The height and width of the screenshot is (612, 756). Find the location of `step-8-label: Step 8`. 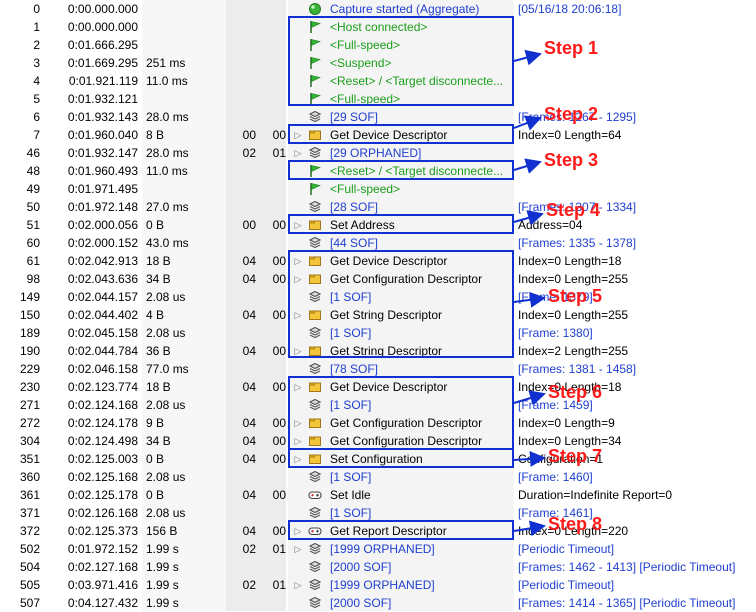

step-8-label: Step 8 is located at coordinates (575, 524).